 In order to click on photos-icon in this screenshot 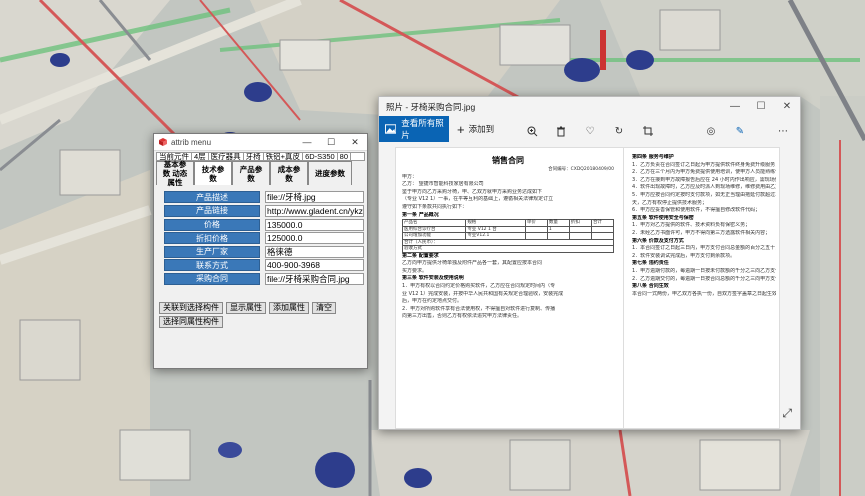, I will do `click(391, 129)`.